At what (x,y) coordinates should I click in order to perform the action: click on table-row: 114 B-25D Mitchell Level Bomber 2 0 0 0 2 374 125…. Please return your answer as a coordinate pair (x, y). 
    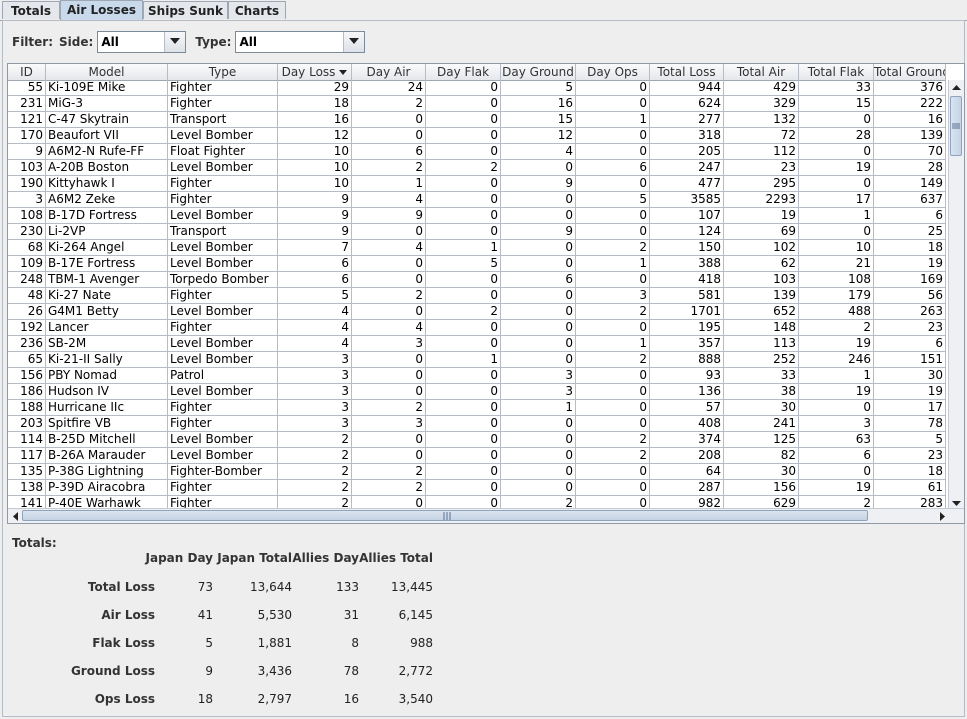
    Looking at the image, I should click on (479, 440).